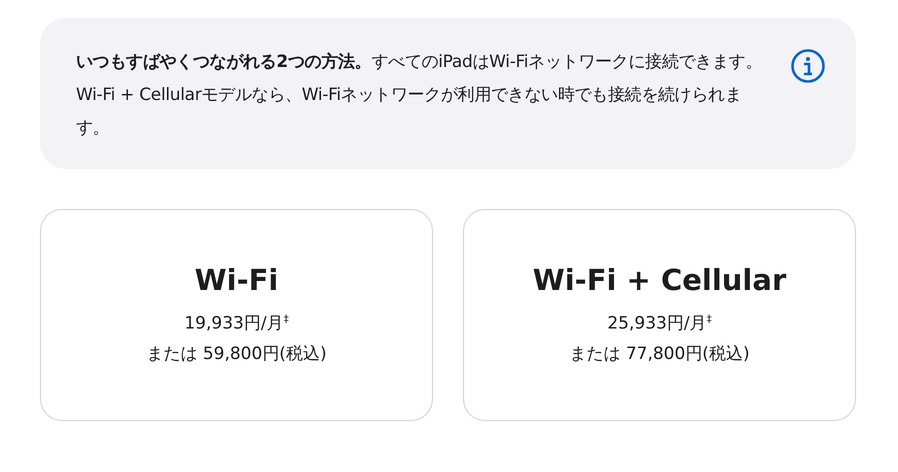 This screenshot has height=472, width=898. What do you see at coordinates (808, 66) in the screenshot?
I see `info-icon` at bounding box center [808, 66].